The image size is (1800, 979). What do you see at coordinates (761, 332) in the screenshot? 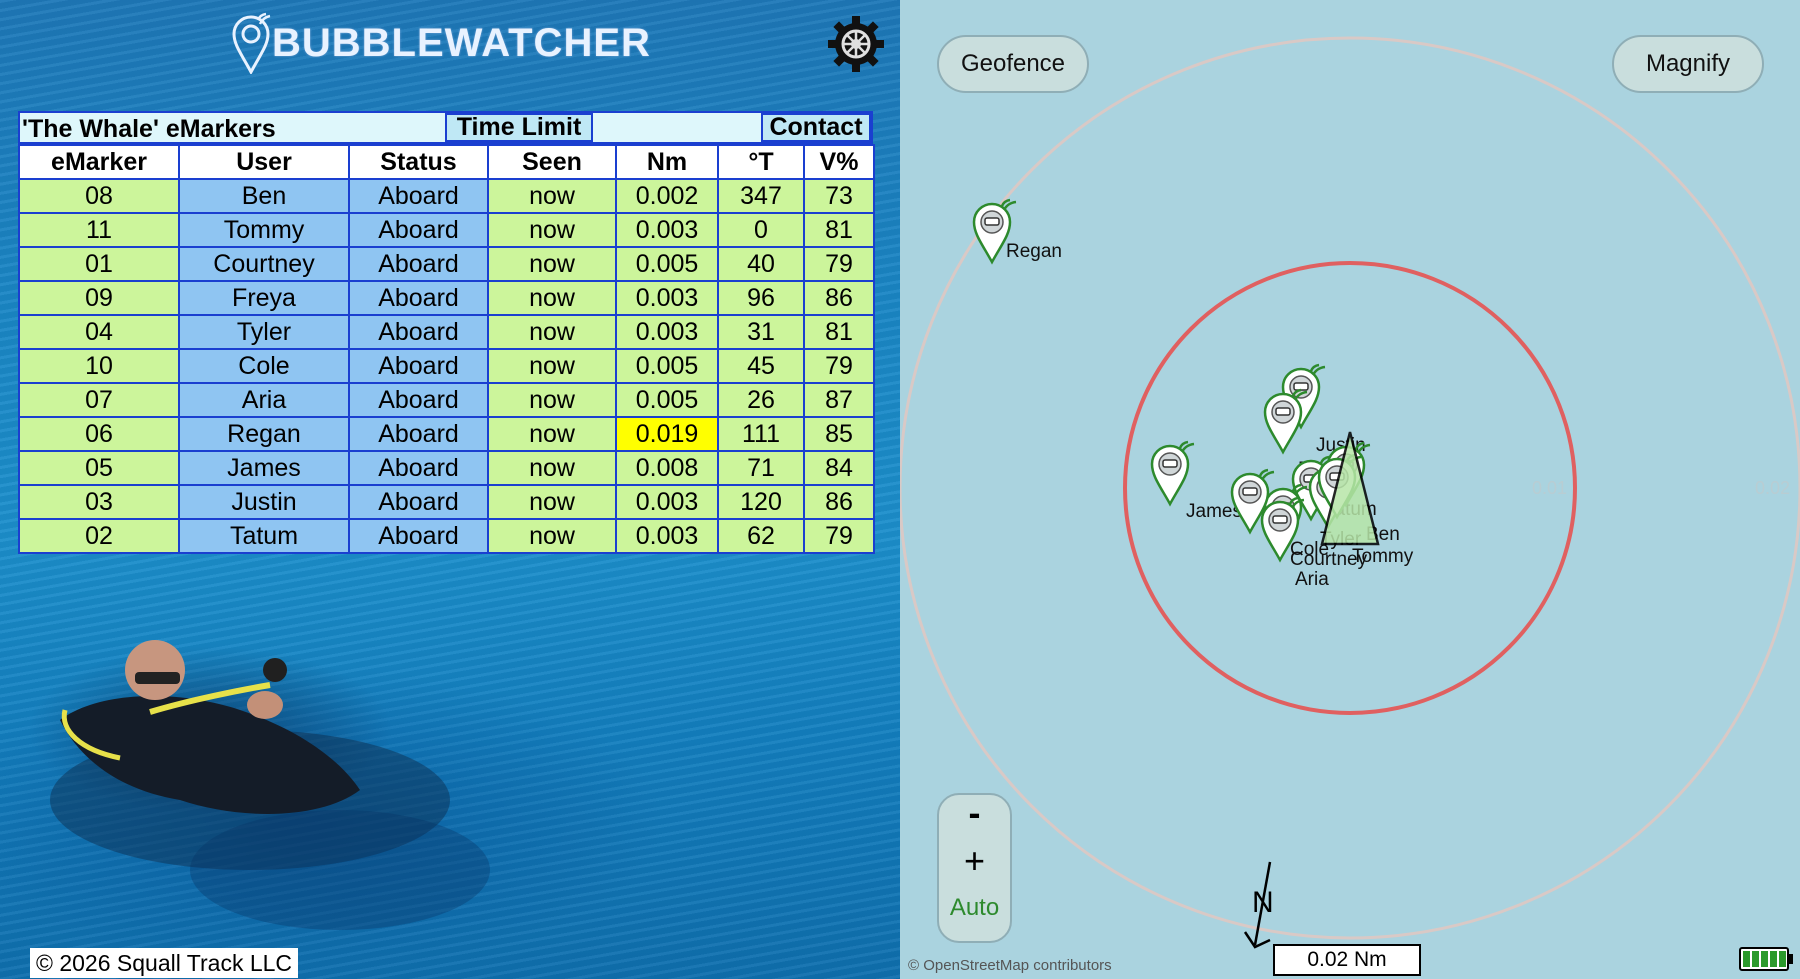
I see `cell-bearing: 31` at bounding box center [761, 332].